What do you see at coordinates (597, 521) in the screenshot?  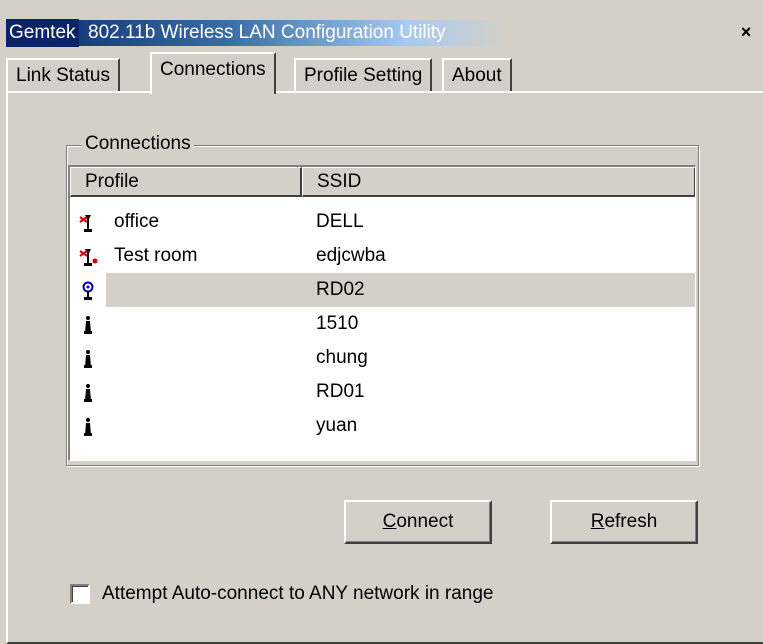 I see `refresh-mnemonic: R` at bounding box center [597, 521].